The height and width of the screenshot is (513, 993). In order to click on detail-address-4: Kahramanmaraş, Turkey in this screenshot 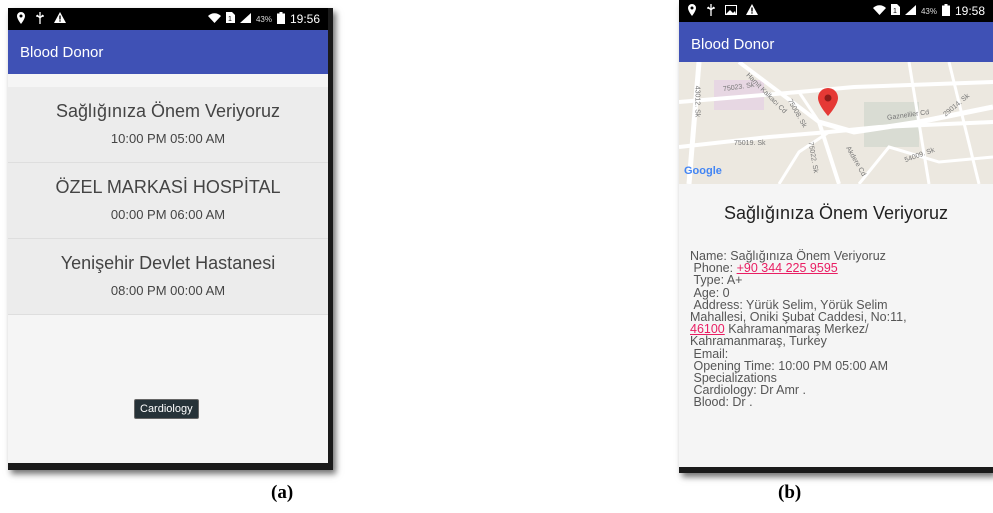, I will do `click(758, 341)`.